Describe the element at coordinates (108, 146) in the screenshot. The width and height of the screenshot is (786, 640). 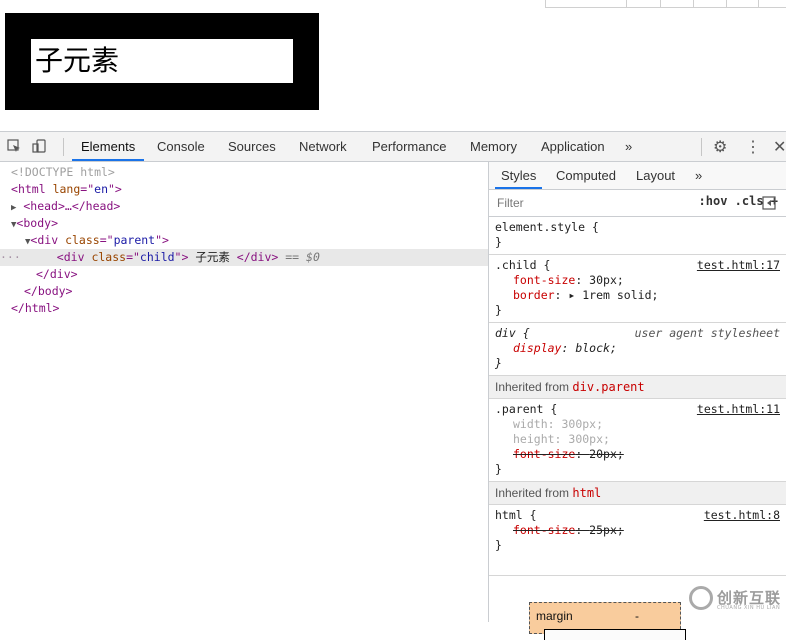
I see `tab-elements: Elements` at that location.